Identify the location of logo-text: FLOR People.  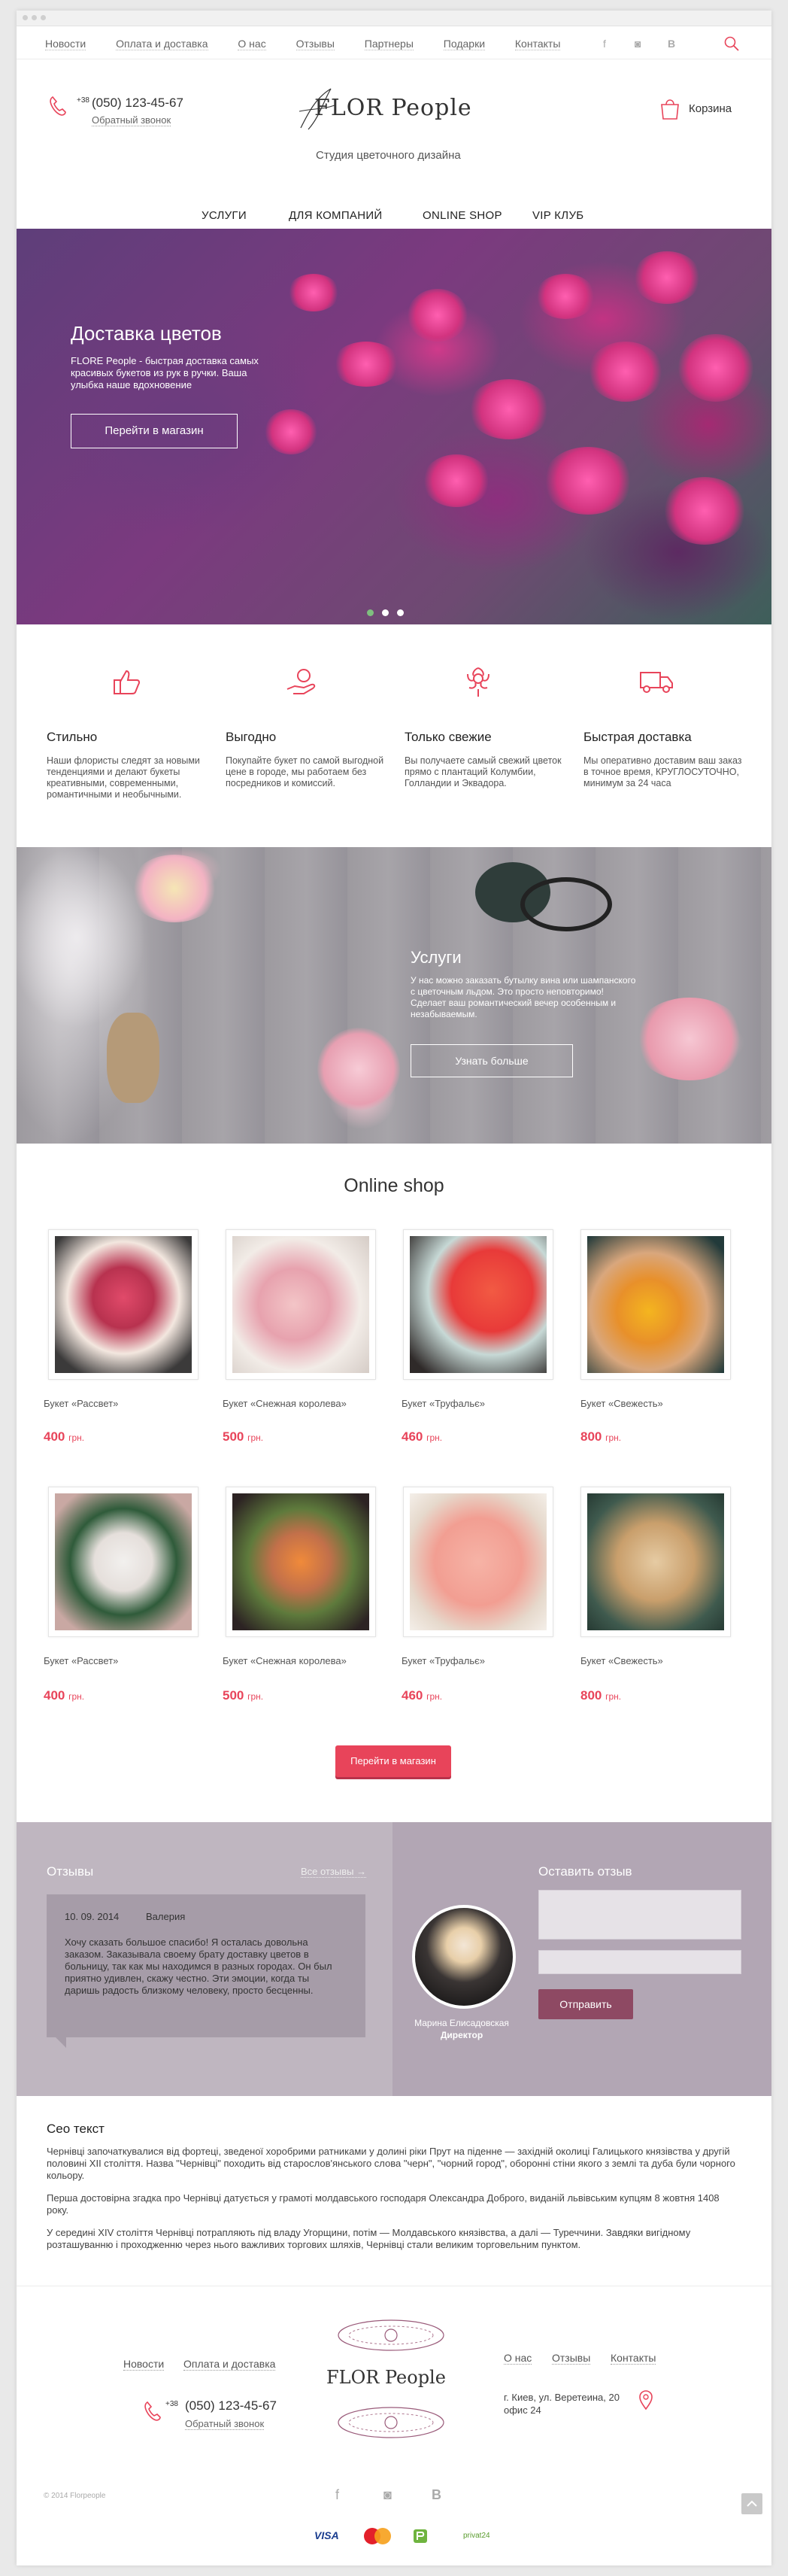
(393, 108).